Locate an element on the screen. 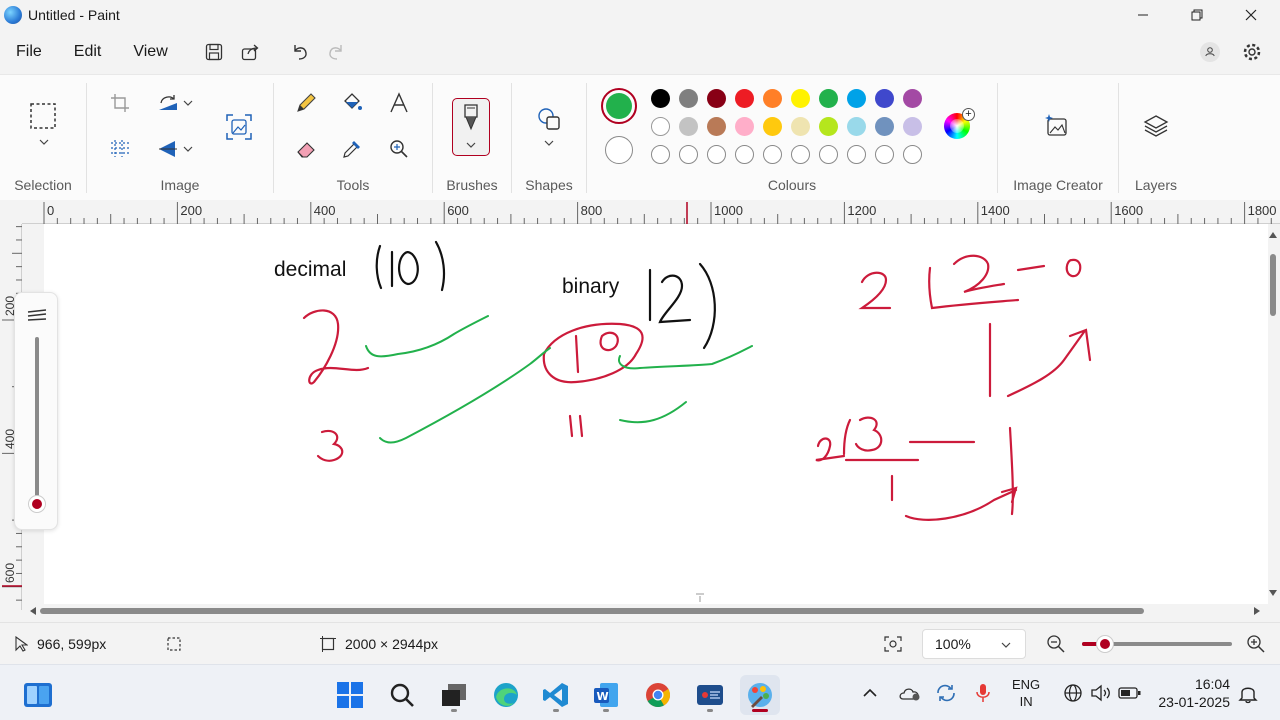 This screenshot has height=720, width=1280. brushes-group: Brushes is located at coordinates (472, 138).